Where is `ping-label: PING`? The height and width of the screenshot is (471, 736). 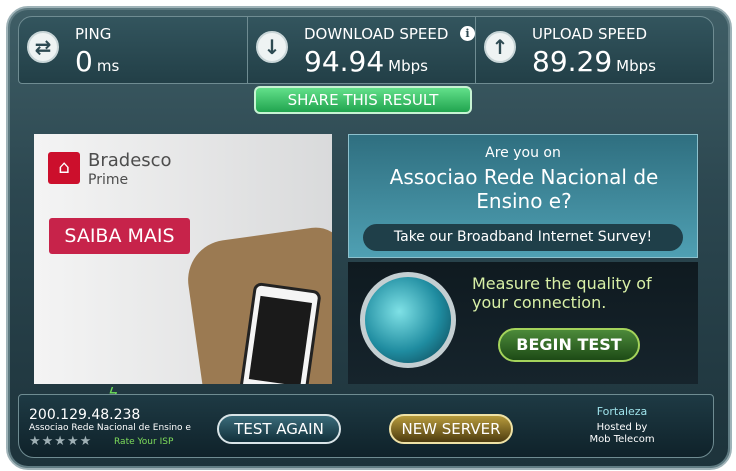
ping-label: PING is located at coordinates (93, 34).